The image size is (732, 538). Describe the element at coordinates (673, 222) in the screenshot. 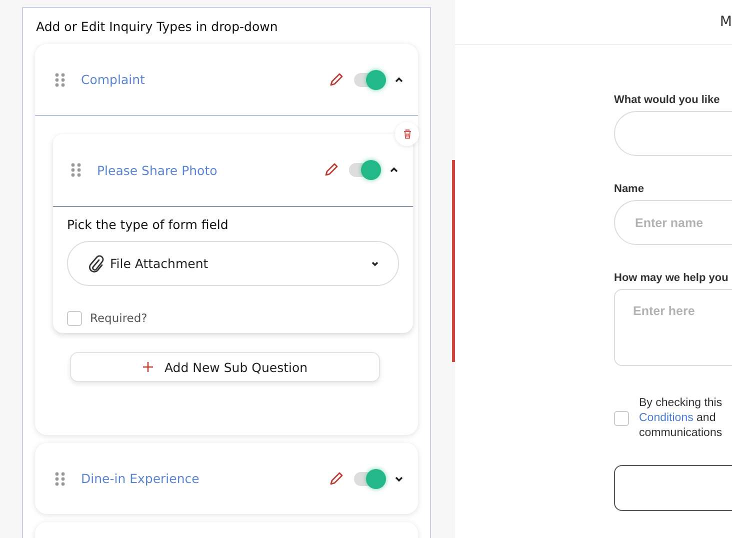

I see `name-input: Enter name` at that location.